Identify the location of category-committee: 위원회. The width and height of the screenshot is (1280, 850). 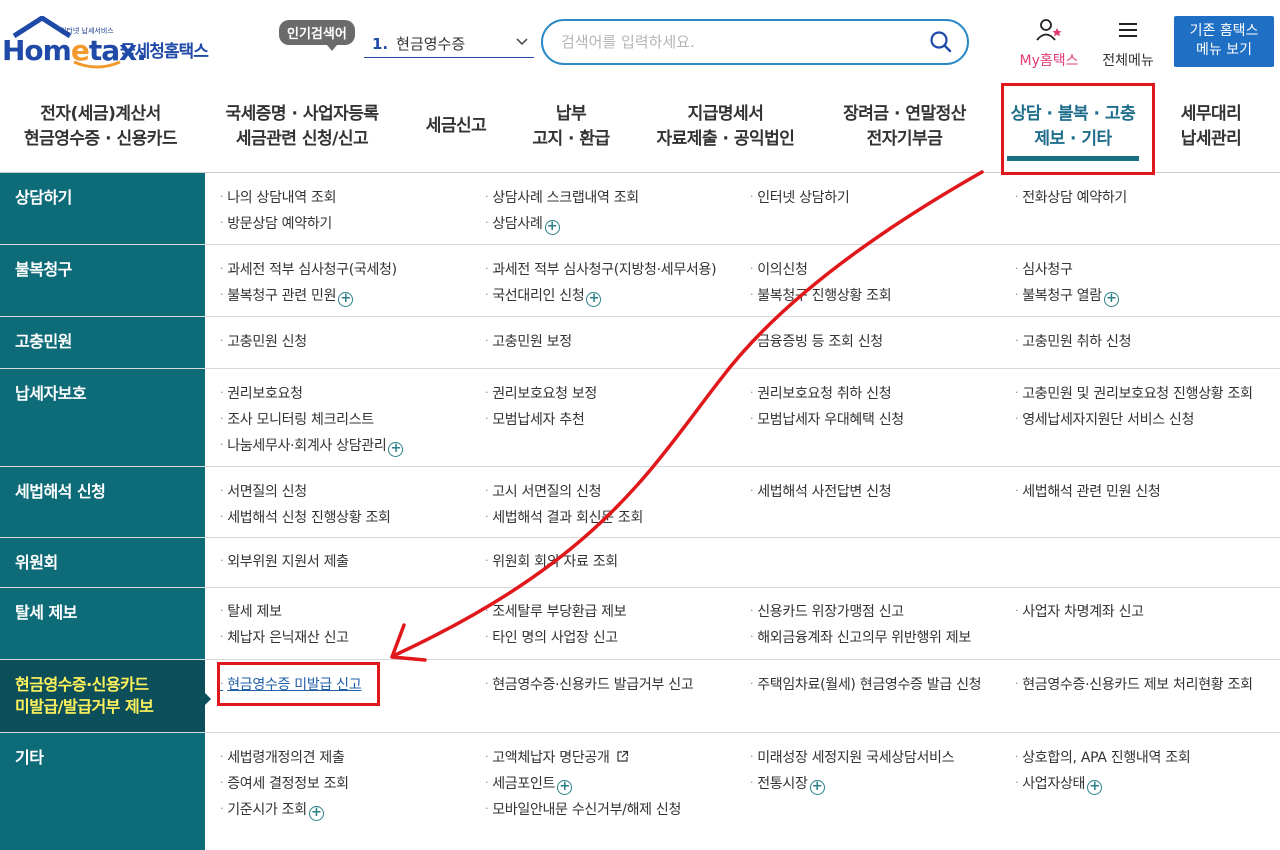
(102, 562).